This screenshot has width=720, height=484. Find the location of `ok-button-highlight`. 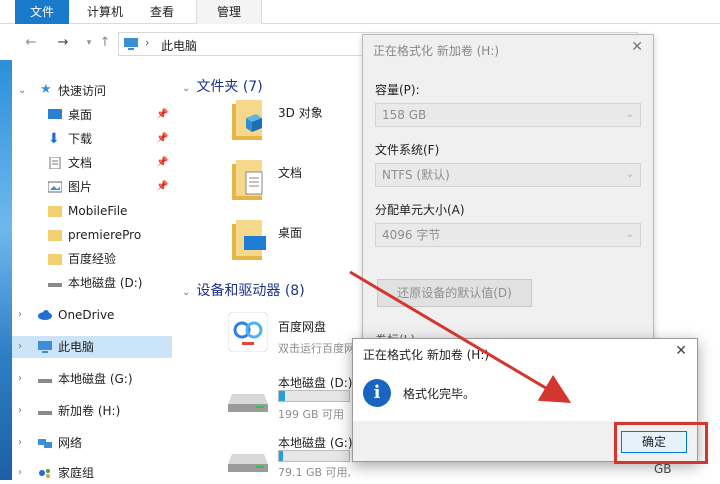

ok-button-highlight is located at coordinates (661, 443).